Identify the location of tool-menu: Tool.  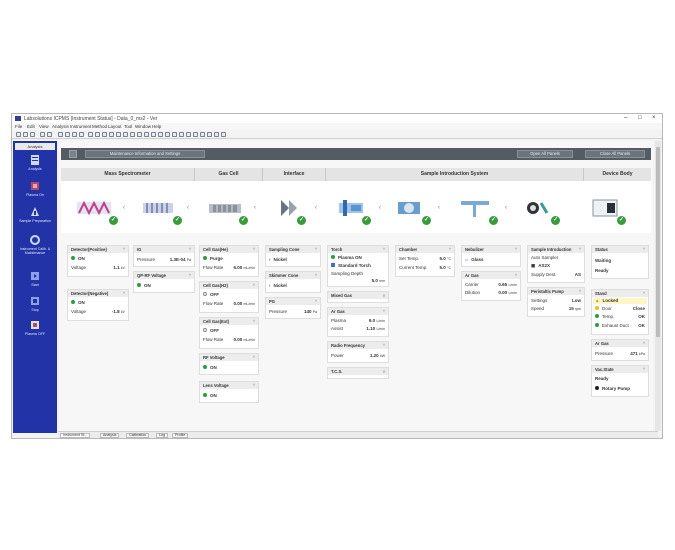
(128, 126).